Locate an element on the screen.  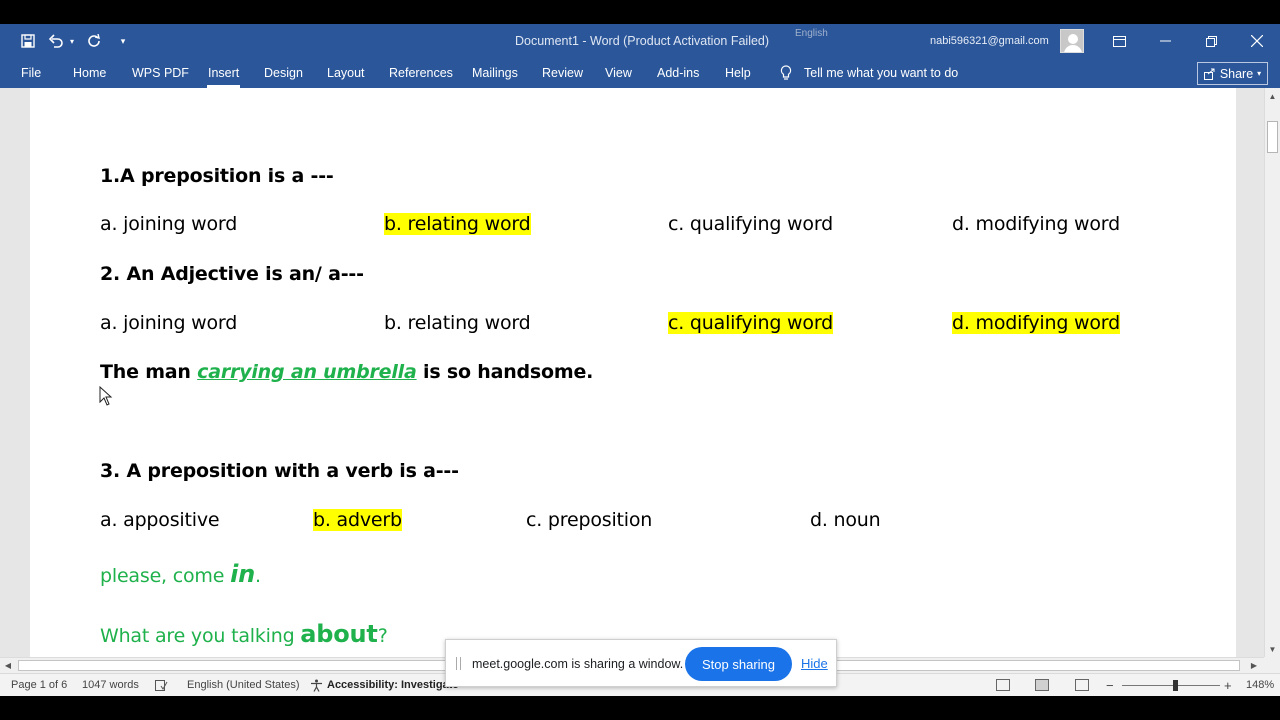
example-2-before: please, come is located at coordinates (165, 576).